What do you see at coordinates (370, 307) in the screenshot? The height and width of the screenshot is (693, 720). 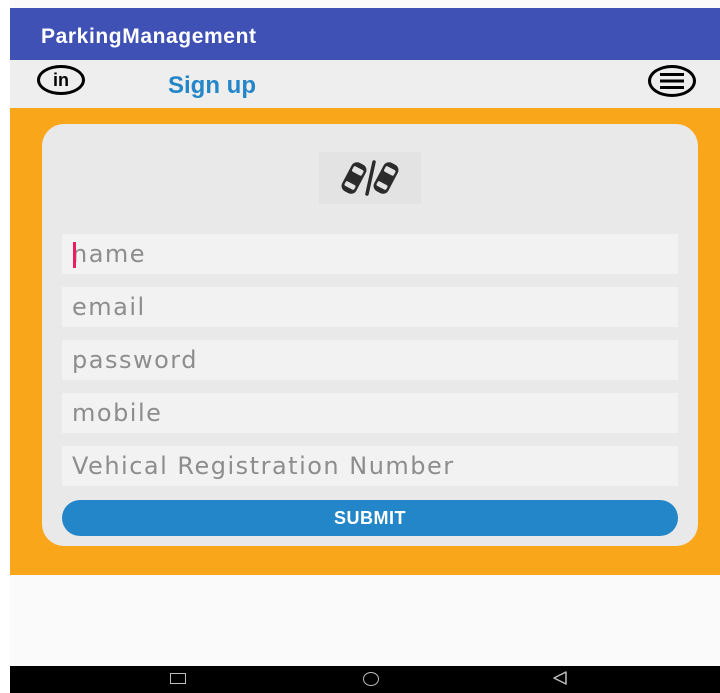 I see `email-field` at bounding box center [370, 307].